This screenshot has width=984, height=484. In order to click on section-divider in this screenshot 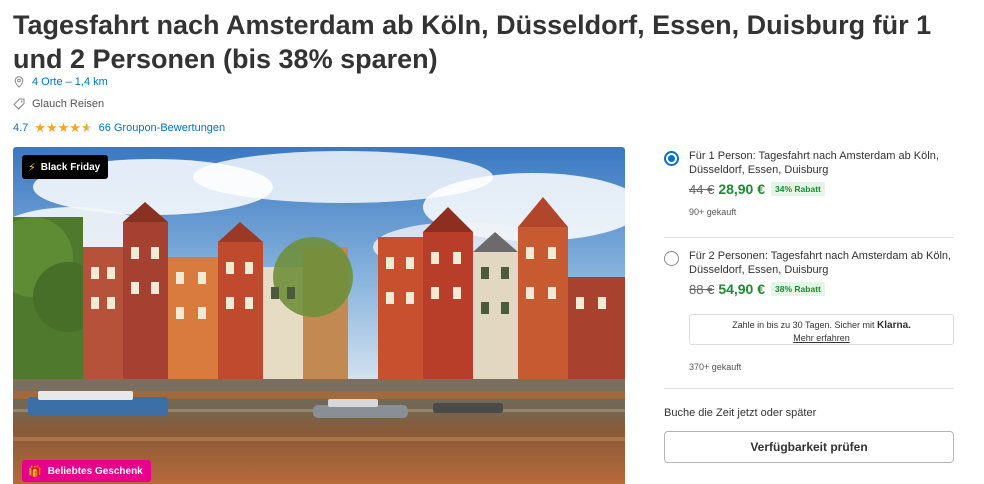, I will do `click(809, 388)`.